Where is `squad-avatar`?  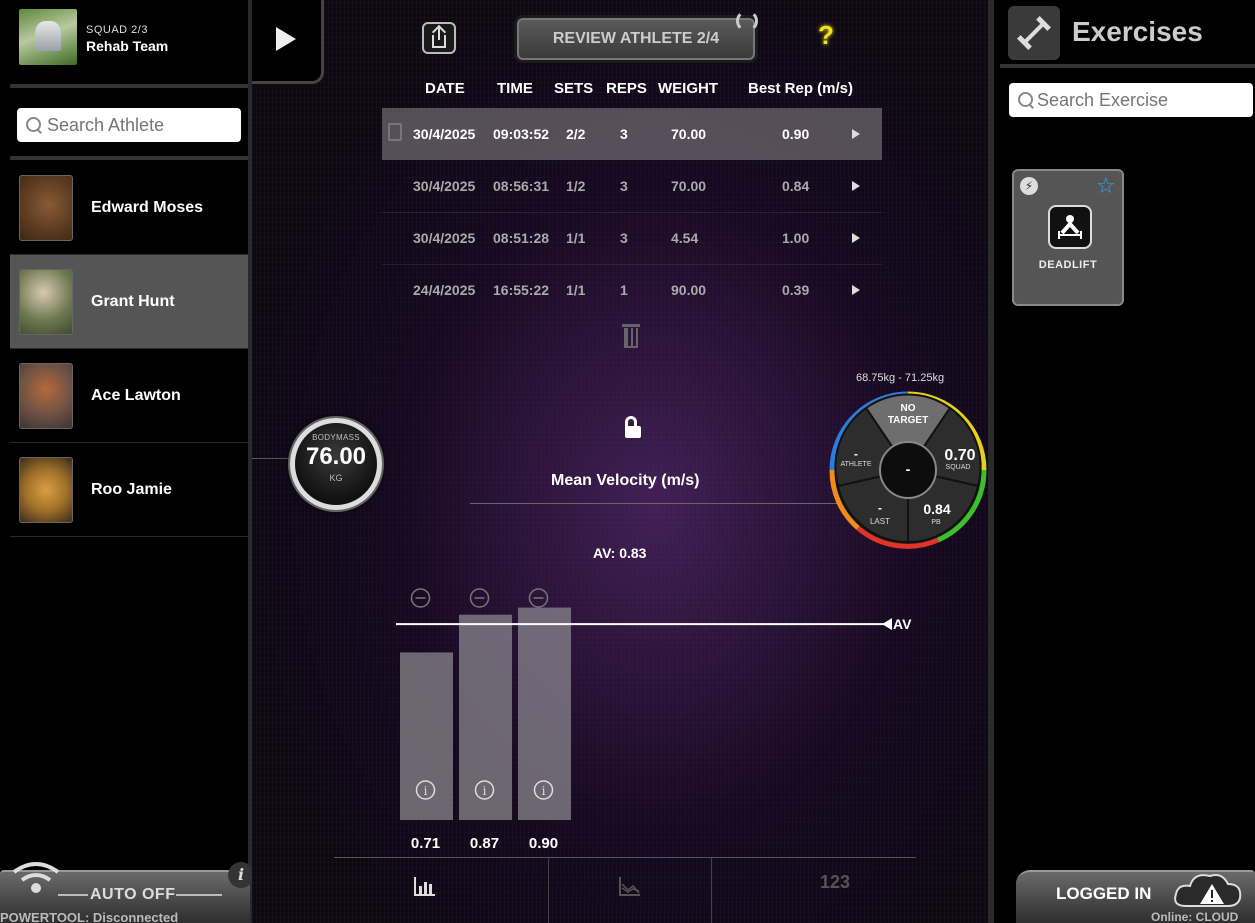 squad-avatar is located at coordinates (48, 37).